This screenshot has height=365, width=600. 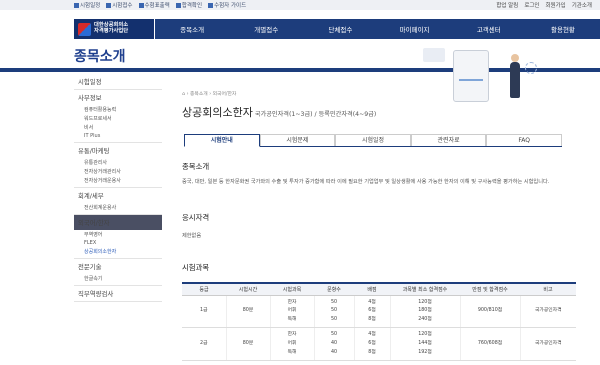 I want to click on page-title: 상공회의소한자 국가공인자격(1~3급) / 등록민간자격(4~9급), so click(x=279, y=112).